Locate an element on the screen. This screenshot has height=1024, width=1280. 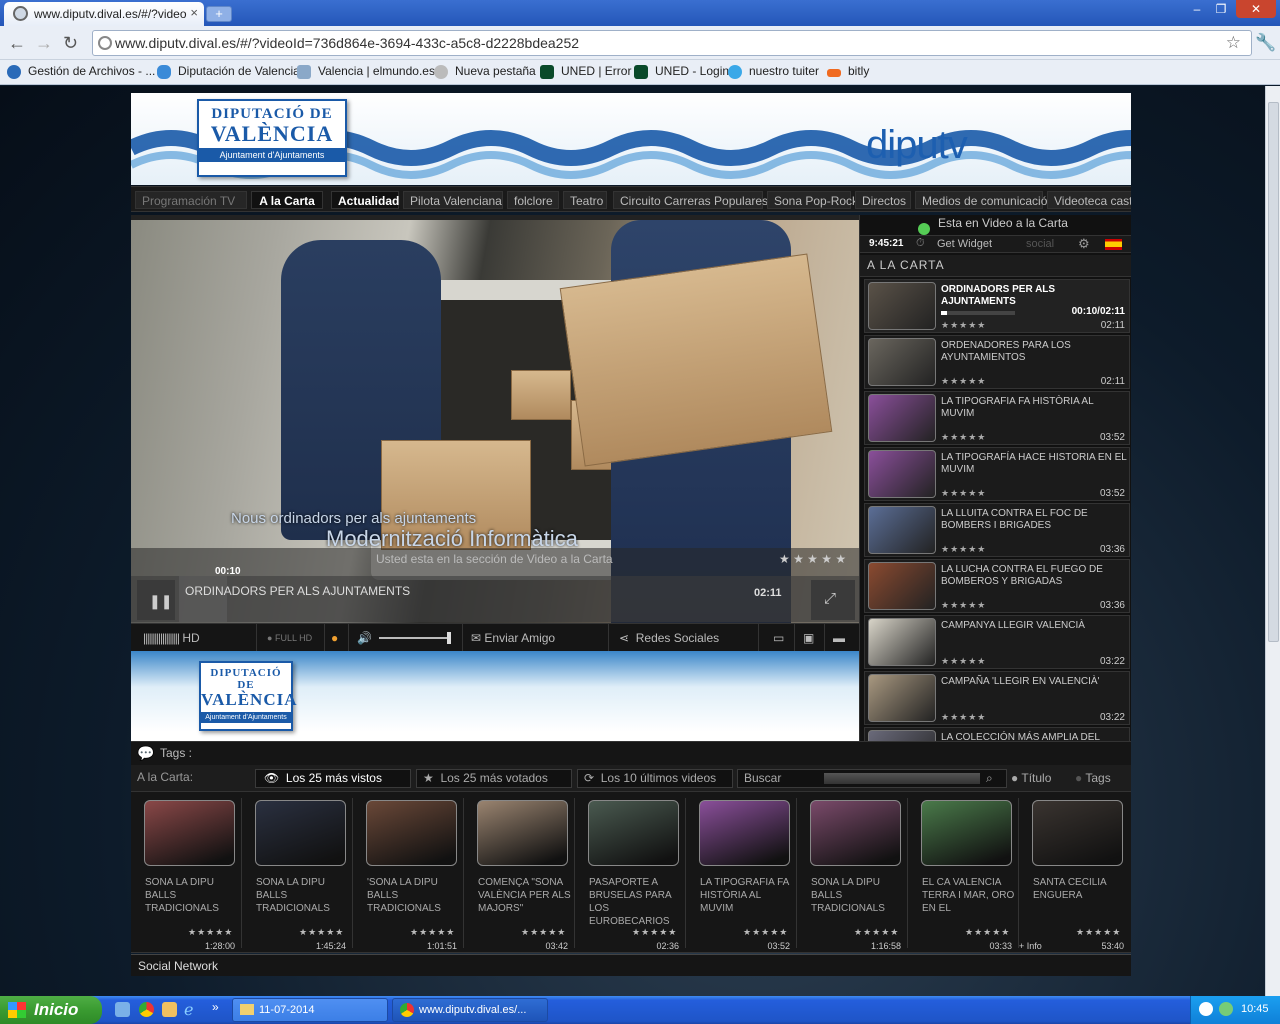
bookmark-uned-error: UNED | Error is located at coordinates (585, 73).